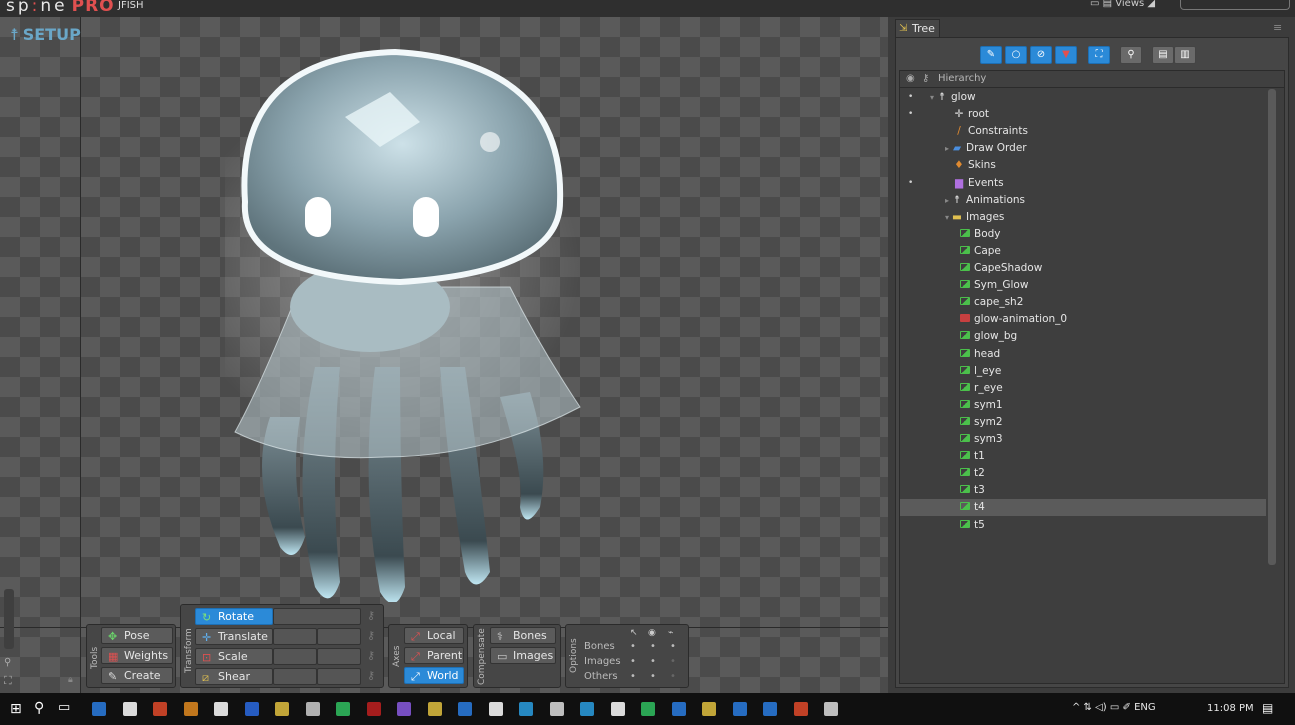  I want to click on sticky-notes-icon, so click(434, 709).